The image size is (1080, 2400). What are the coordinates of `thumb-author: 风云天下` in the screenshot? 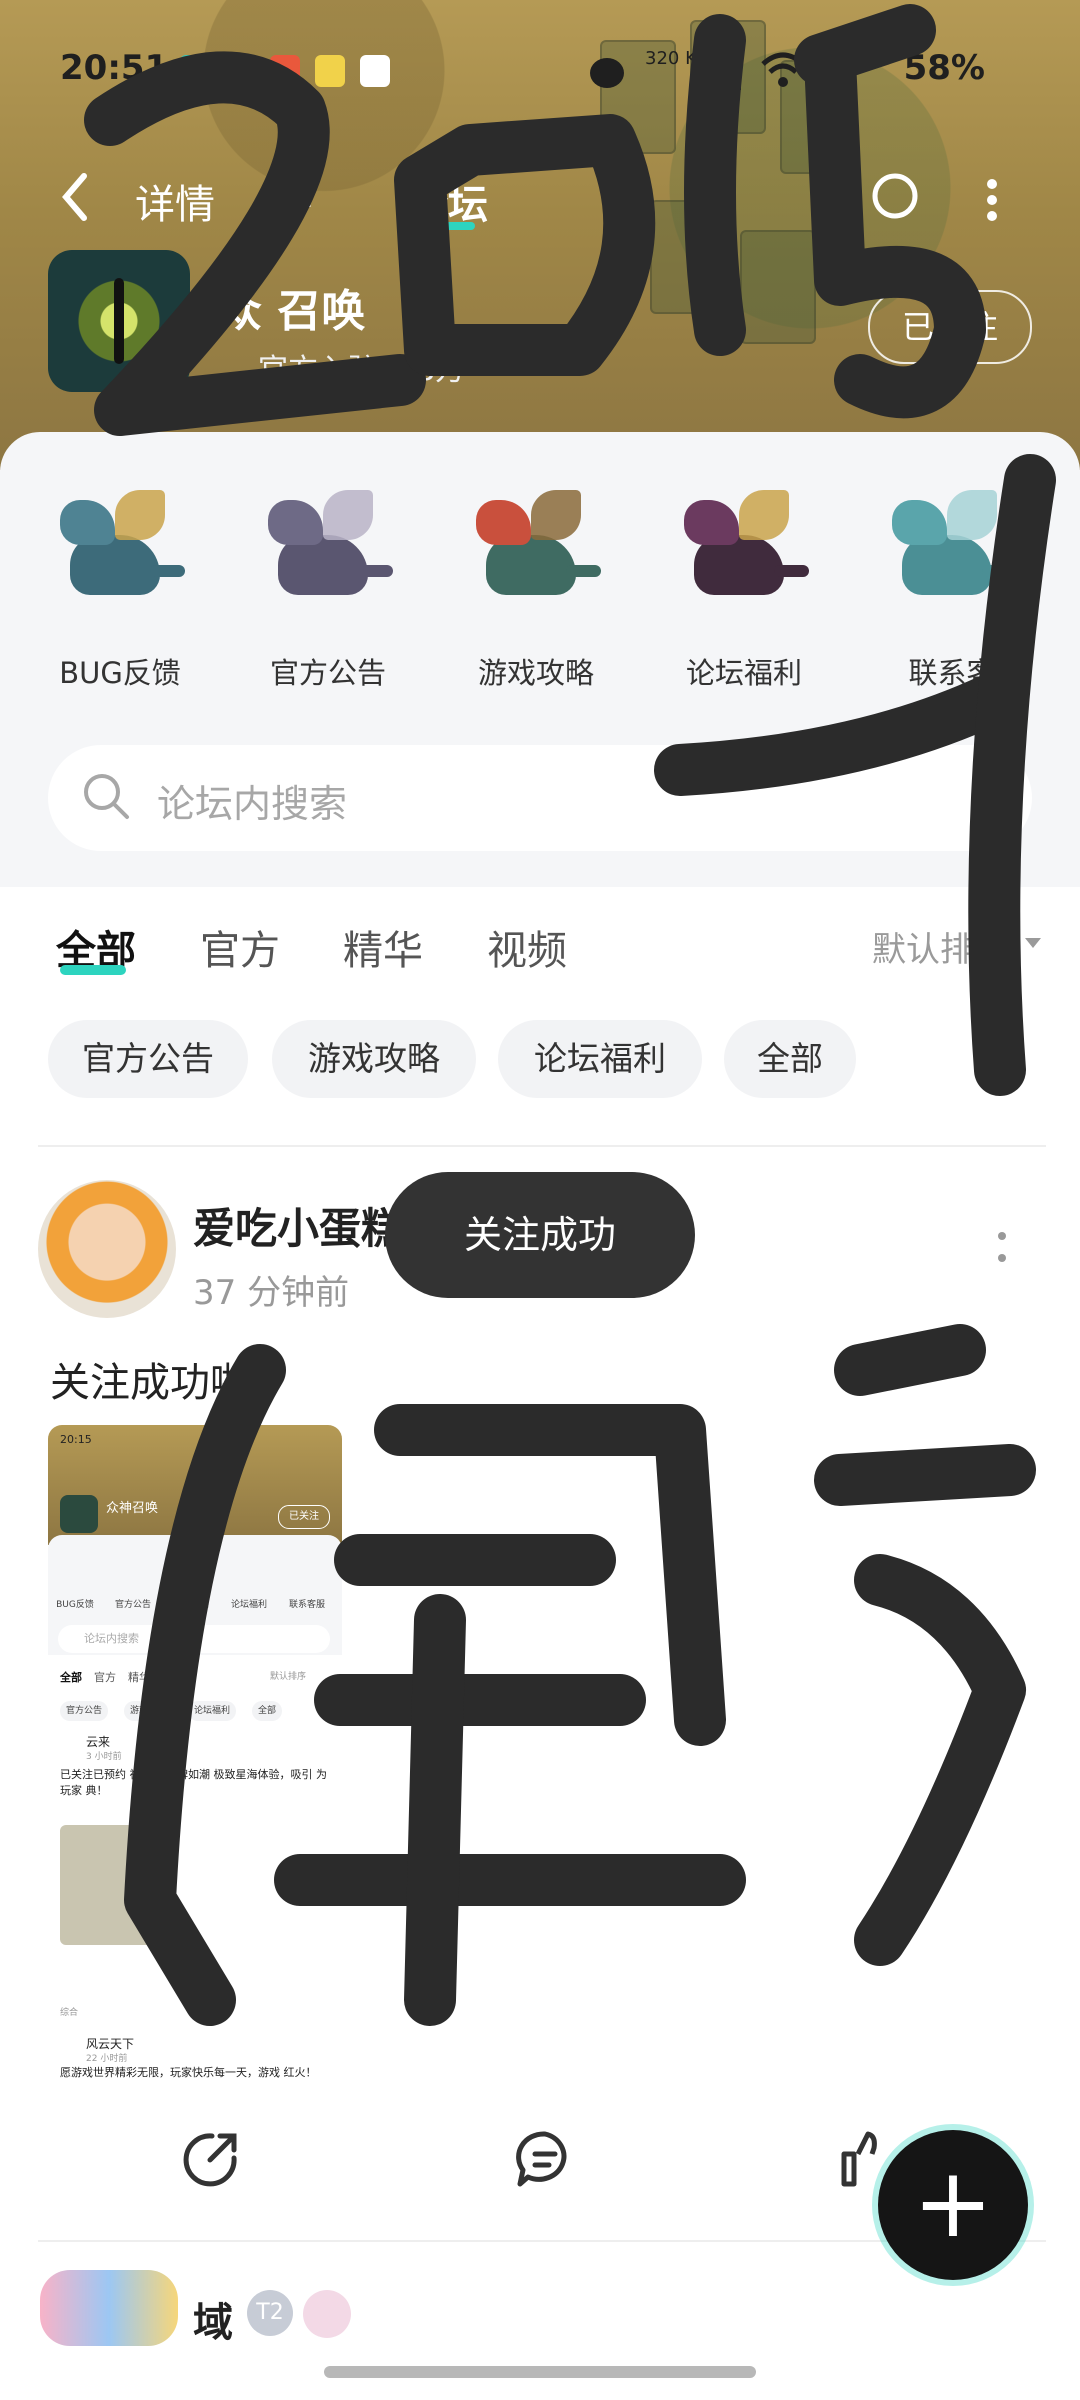 It's located at (110, 2044).